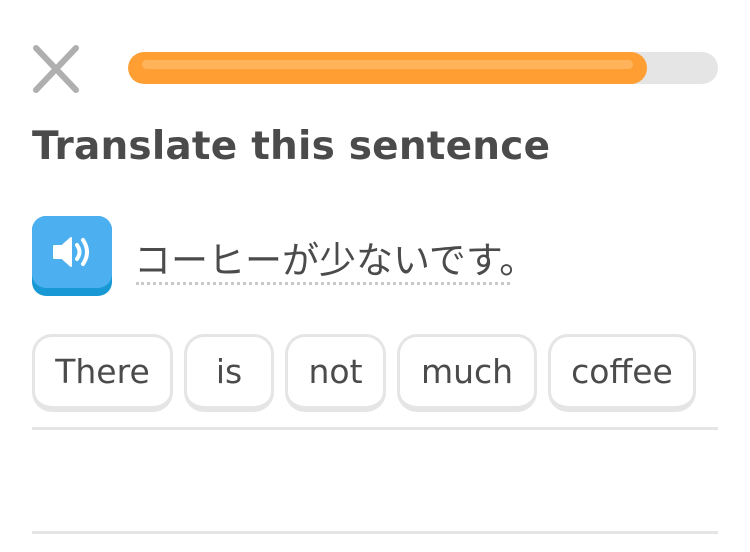  I want to click on prompt-hint-underline, so click(323, 283).